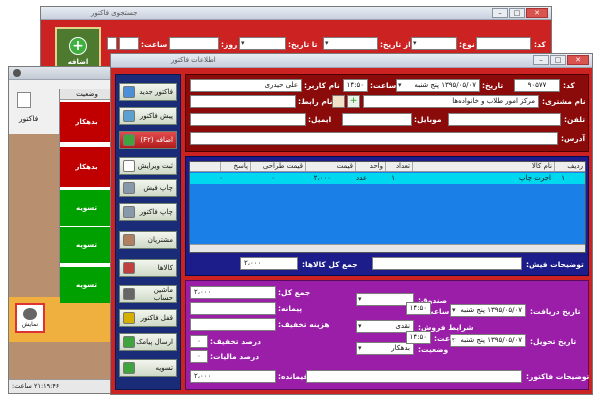  Describe the element at coordinates (154, 342) in the screenshot. I see `sidebar-button-label: ارسال پیامک` at that location.